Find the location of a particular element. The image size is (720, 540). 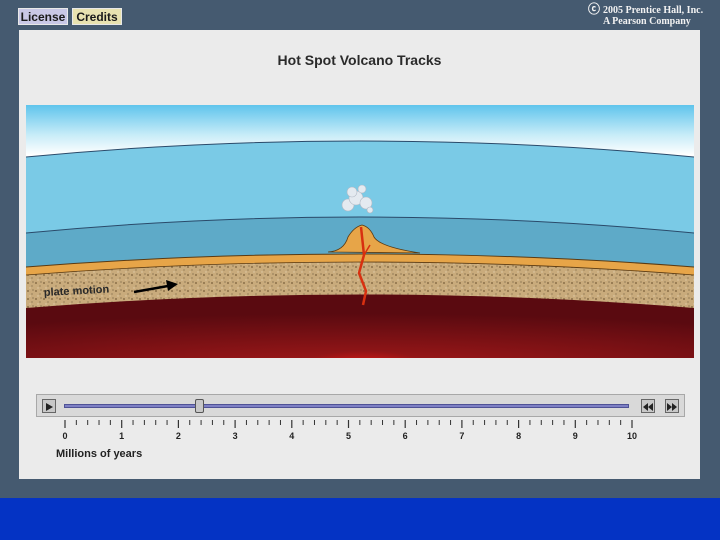

copyright-line-2: A Pearson Company is located at coordinates (647, 21).